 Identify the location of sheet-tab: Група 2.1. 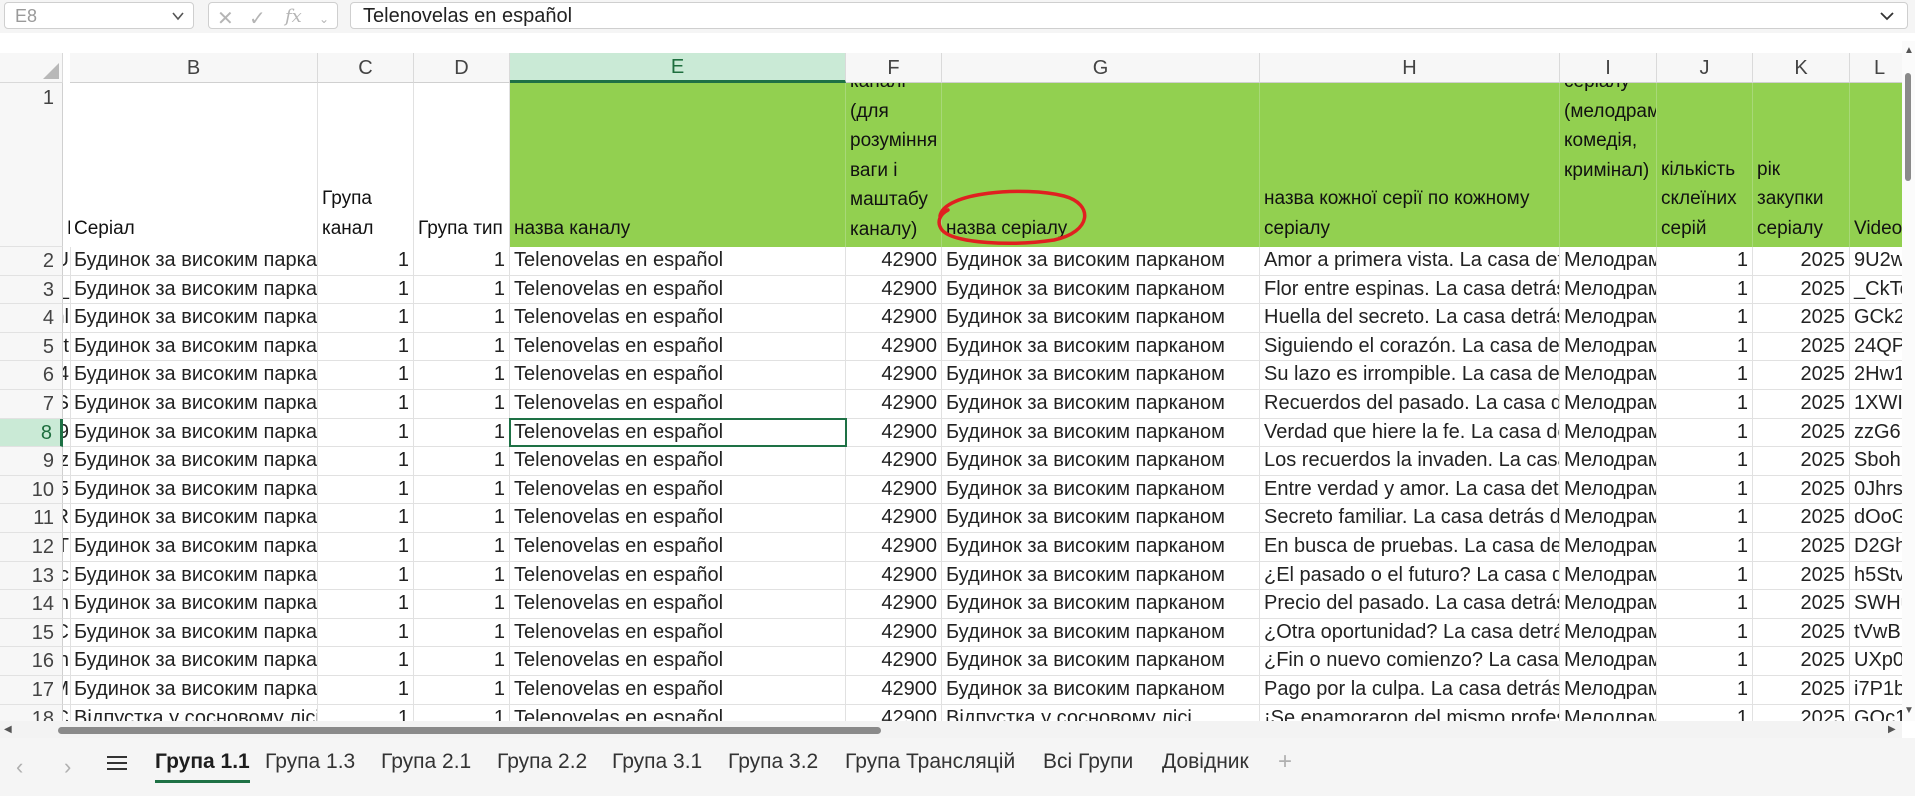
(426, 762).